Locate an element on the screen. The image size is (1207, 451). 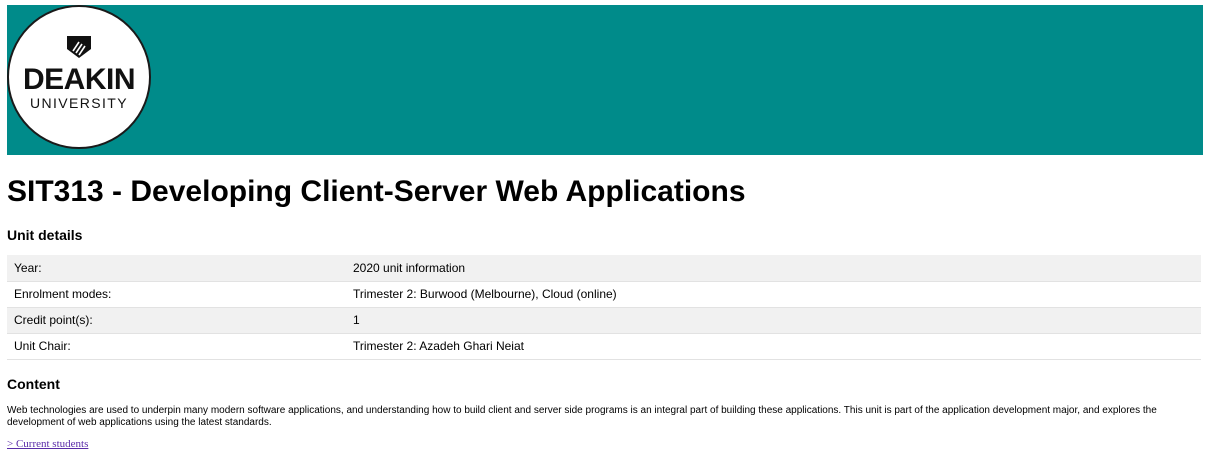
row-value: 2020 unit information is located at coordinates (773, 268).